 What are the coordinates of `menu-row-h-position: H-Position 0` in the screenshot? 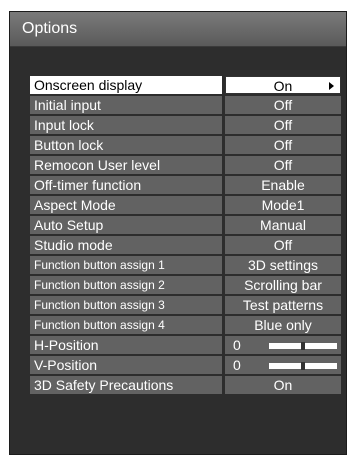 It's located at (185, 345).